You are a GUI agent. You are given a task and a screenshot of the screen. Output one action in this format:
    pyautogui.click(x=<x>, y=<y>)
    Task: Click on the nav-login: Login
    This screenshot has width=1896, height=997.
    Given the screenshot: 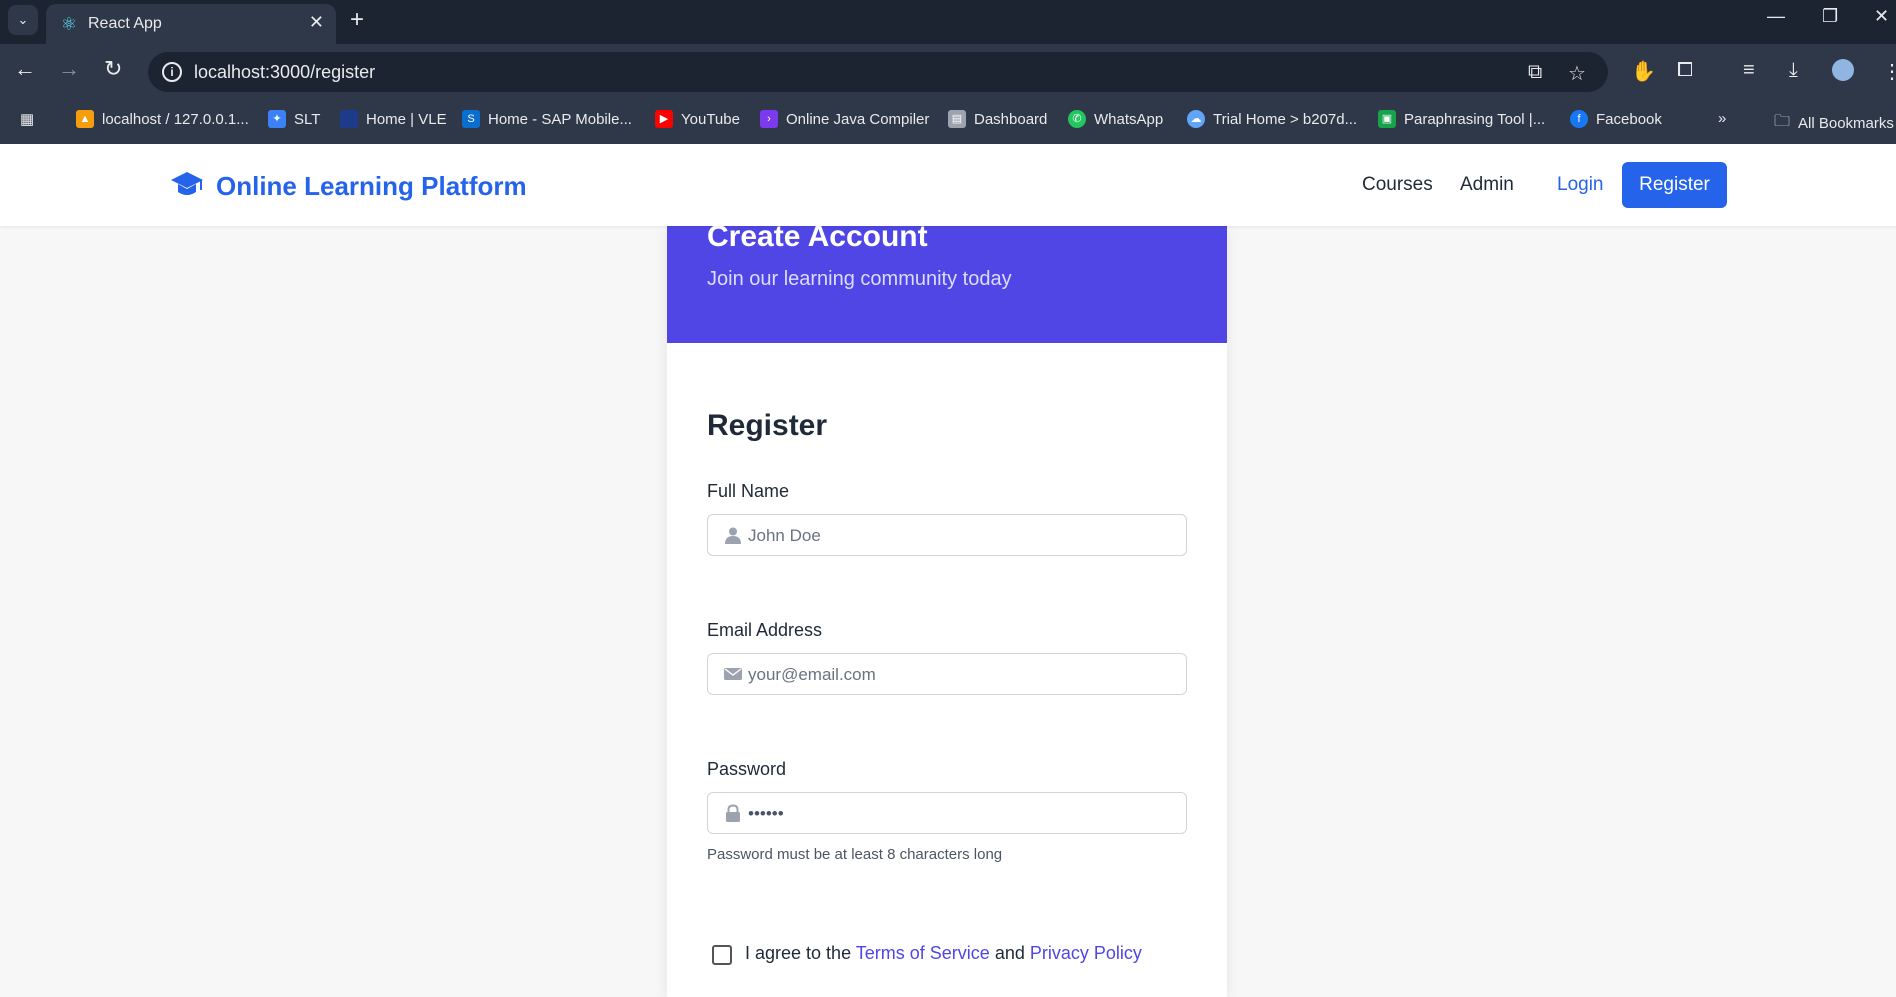 What is the action you would take?
    pyautogui.click(x=1580, y=185)
    